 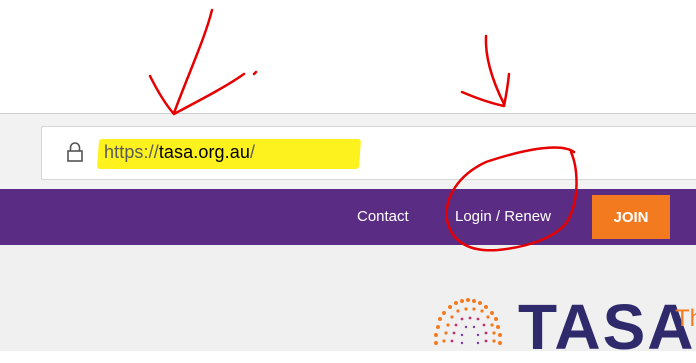 What do you see at coordinates (368, 153) in the screenshot?
I see `address-bar: https://tasa.org.au/` at bounding box center [368, 153].